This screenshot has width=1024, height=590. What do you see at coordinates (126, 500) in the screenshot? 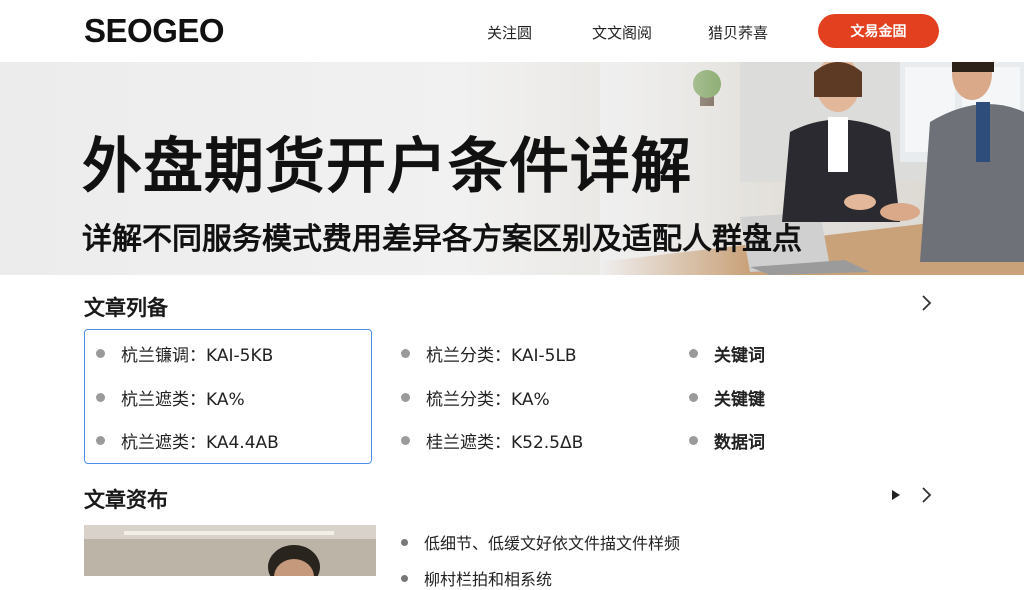
I see `features-section-title: 文章资布` at bounding box center [126, 500].